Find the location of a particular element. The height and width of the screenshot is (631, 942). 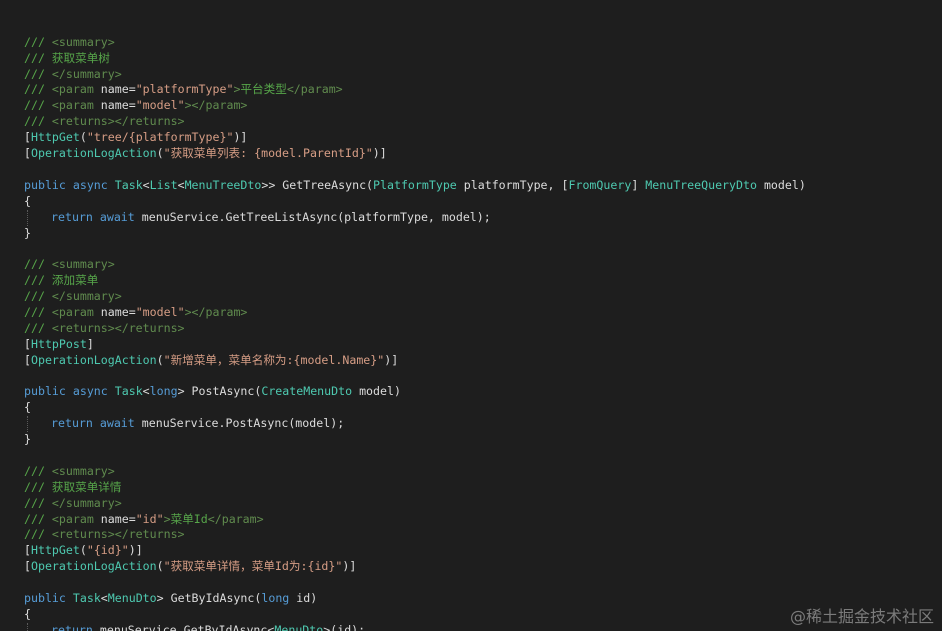

code-token: "id" is located at coordinates (149, 518).